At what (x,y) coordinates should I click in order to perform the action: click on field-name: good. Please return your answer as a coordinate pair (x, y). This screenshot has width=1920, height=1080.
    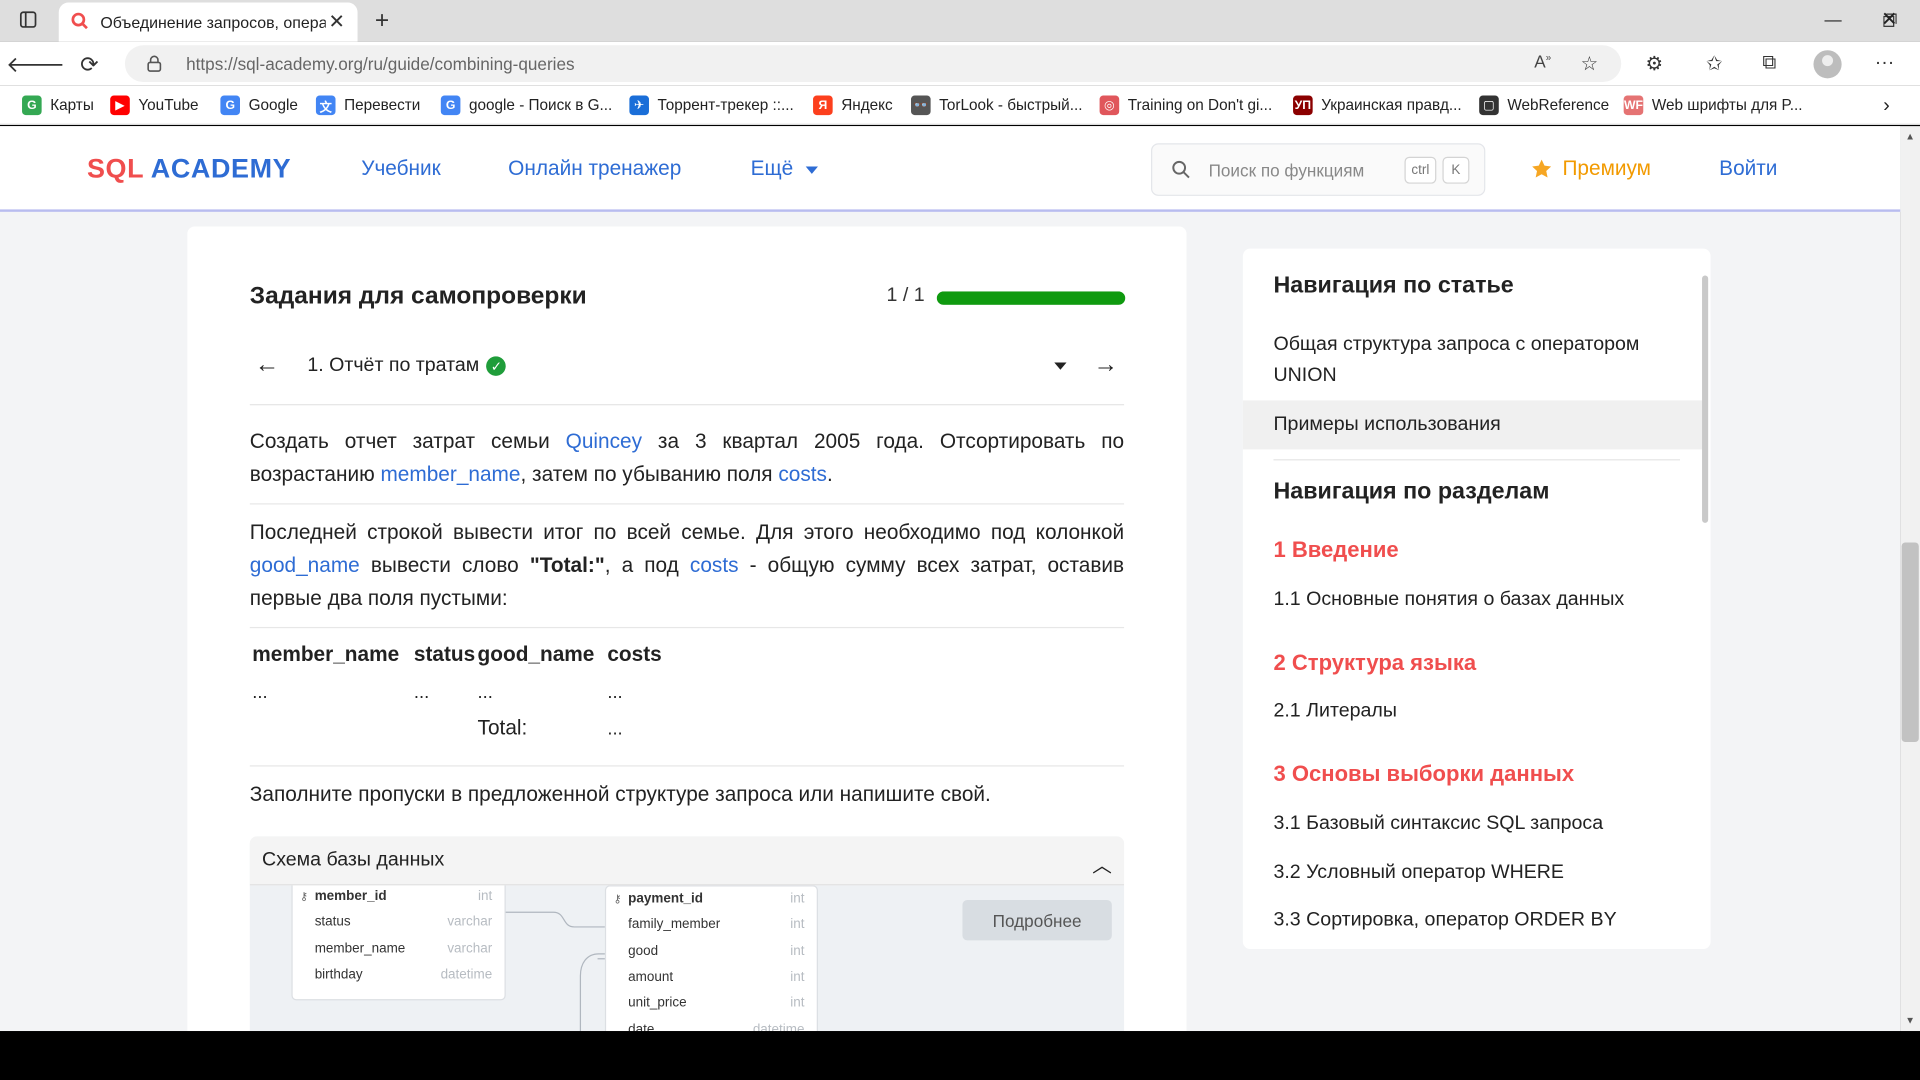
    Looking at the image, I should click on (643, 951).